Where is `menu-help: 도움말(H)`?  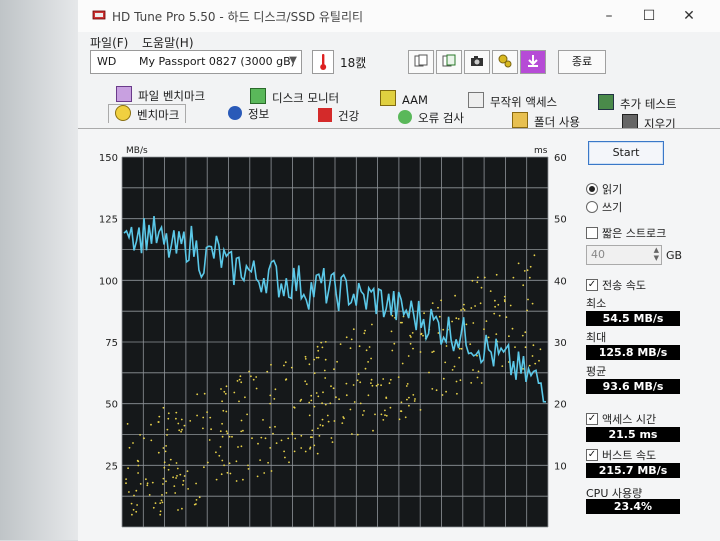 menu-help: 도움말(H) is located at coordinates (168, 42).